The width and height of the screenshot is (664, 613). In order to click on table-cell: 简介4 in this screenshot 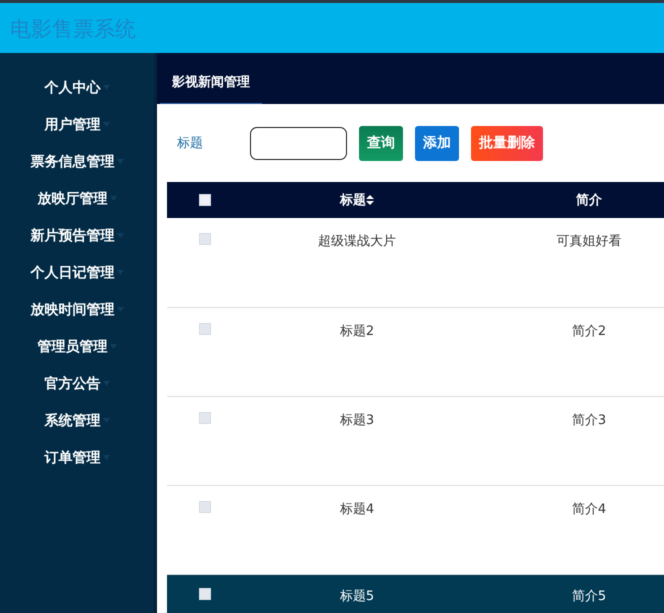, I will do `click(589, 509)`.